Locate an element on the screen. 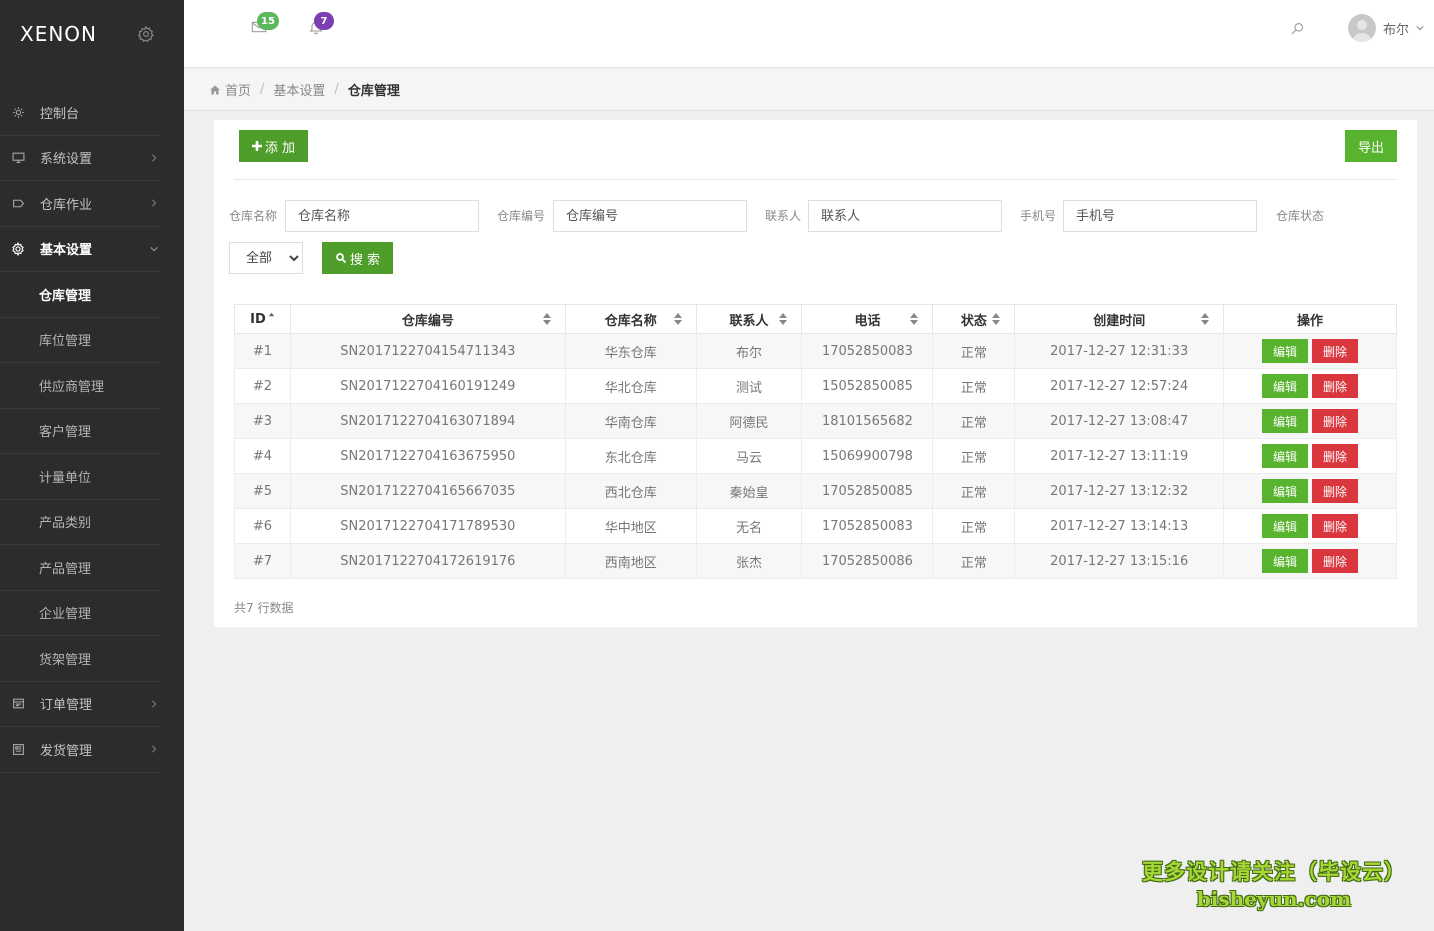  breadcrumb-home: 首页 is located at coordinates (238, 89).